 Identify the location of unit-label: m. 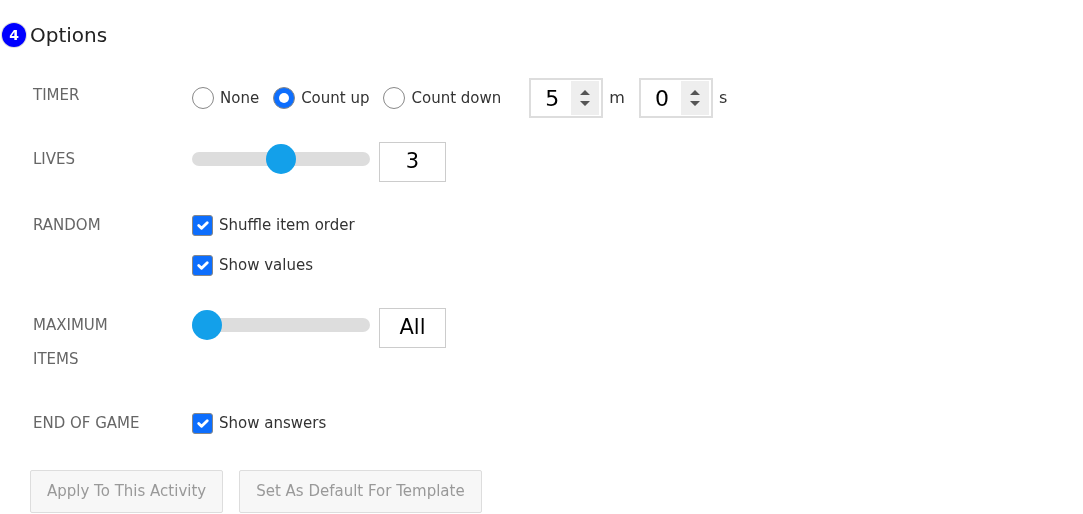
(617, 98).